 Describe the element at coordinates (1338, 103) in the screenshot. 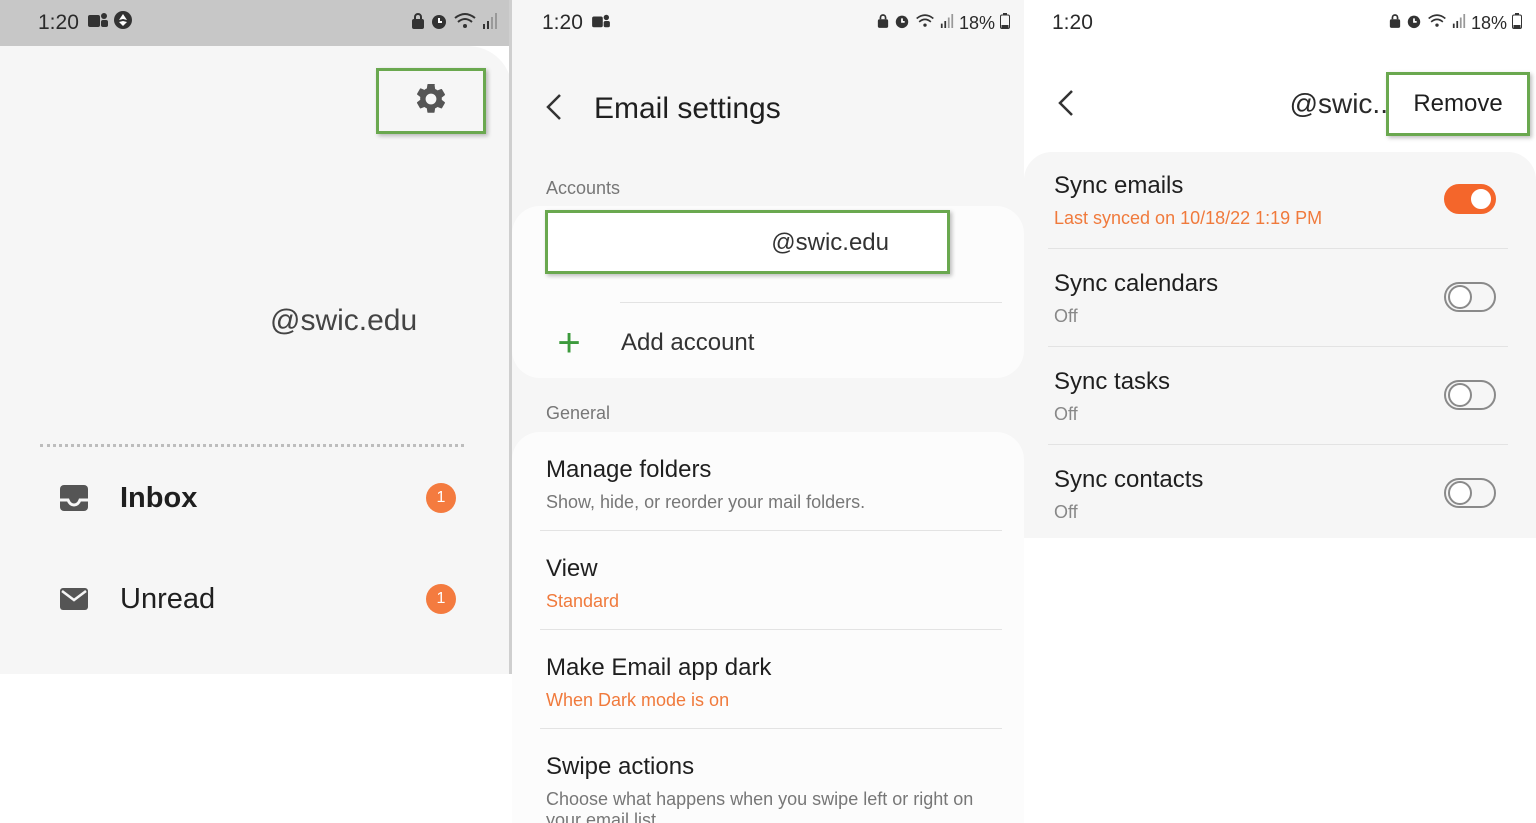

I see `account-name: @swic..` at that location.